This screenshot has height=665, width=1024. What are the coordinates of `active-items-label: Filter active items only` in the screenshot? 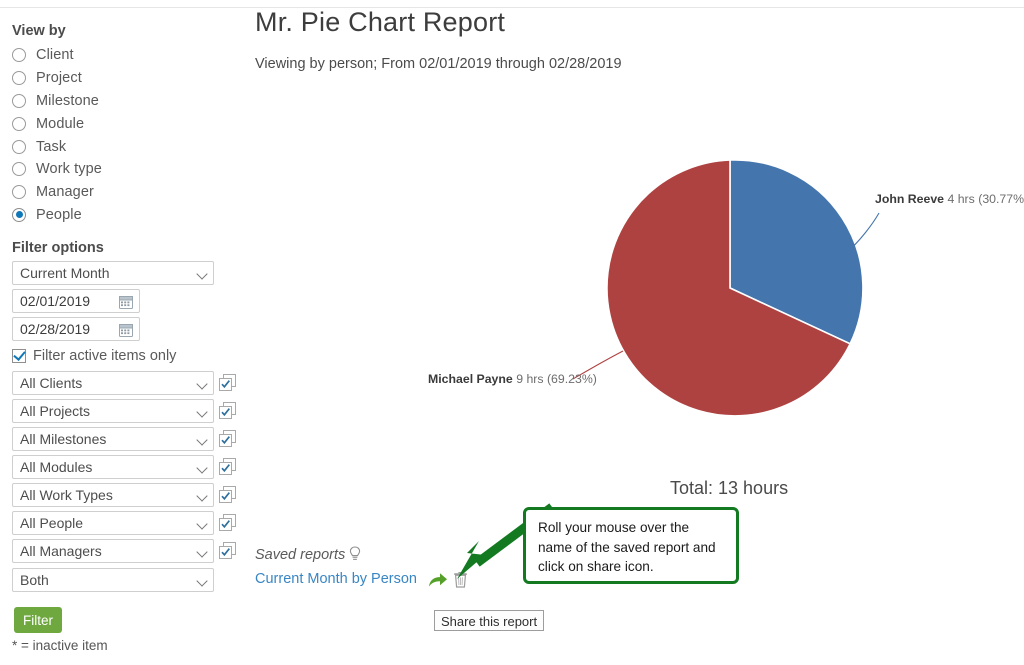 It's located at (105, 356).